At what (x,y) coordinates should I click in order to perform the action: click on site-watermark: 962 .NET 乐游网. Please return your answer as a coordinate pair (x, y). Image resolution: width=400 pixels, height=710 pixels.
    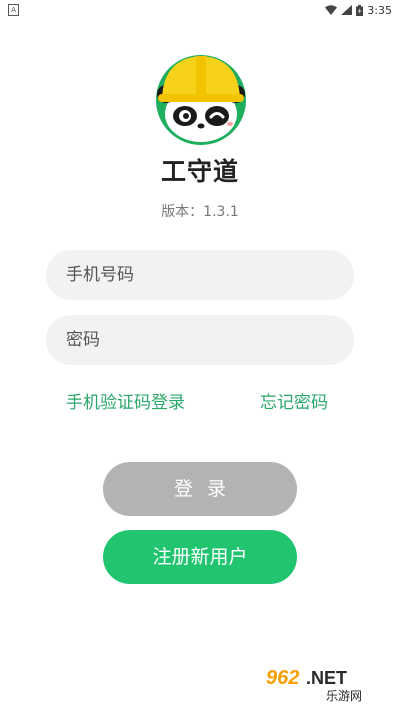
    Looking at the image, I should click on (328, 684).